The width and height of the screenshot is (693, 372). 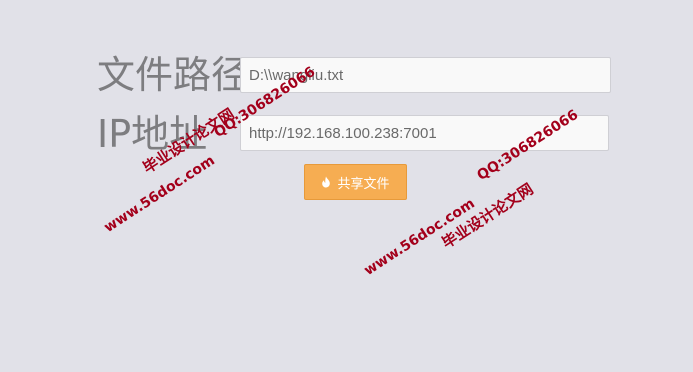 I want to click on file-path-label: 文件路径, so click(x=173, y=75).